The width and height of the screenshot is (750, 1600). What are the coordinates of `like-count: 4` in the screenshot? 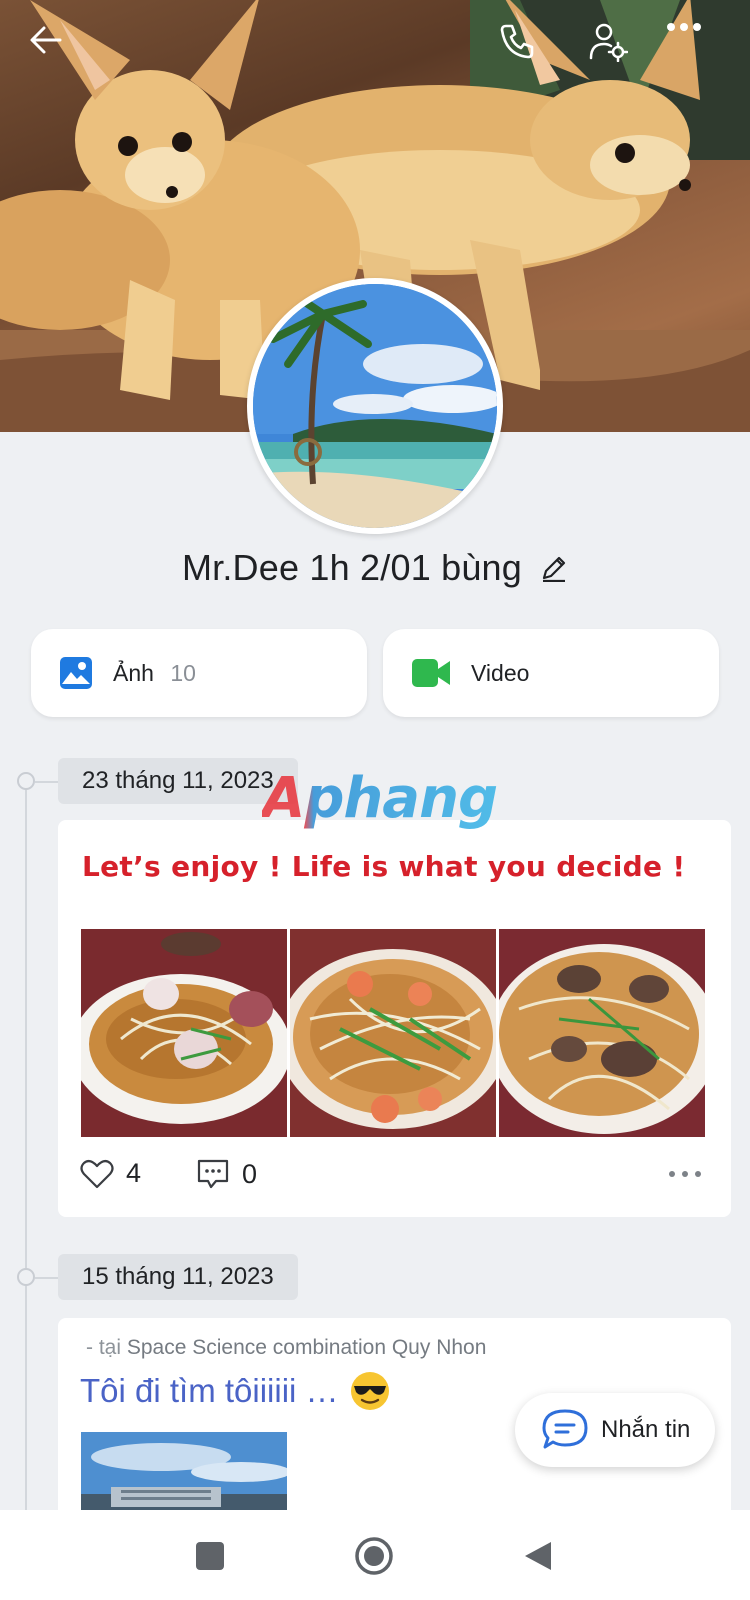 It's located at (134, 1173).